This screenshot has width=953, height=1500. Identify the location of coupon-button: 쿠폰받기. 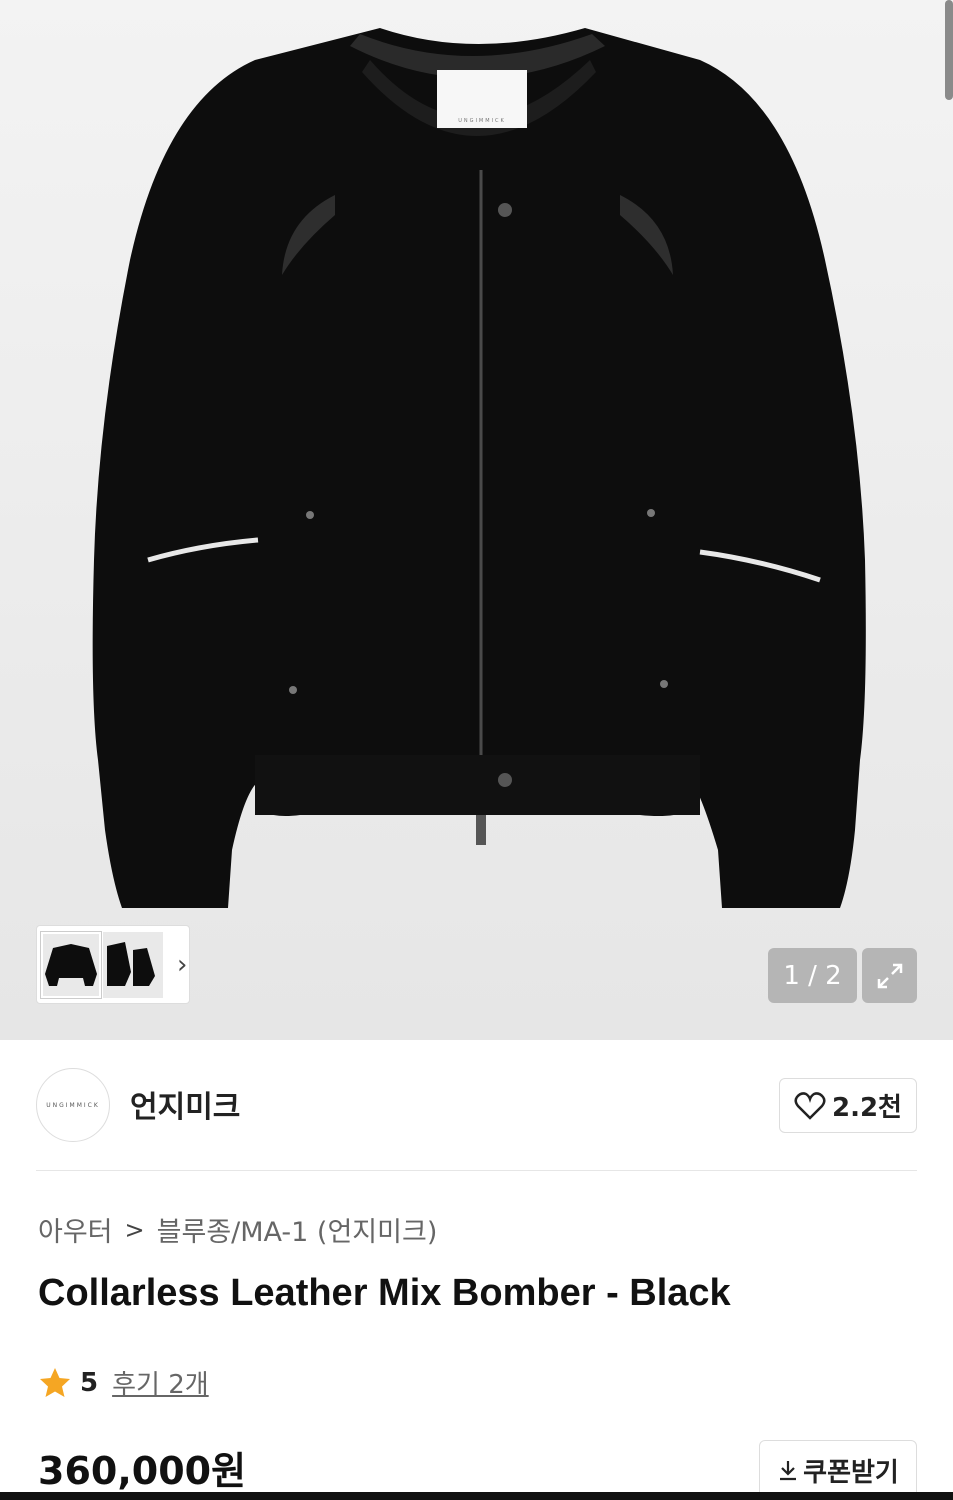
(838, 1470).